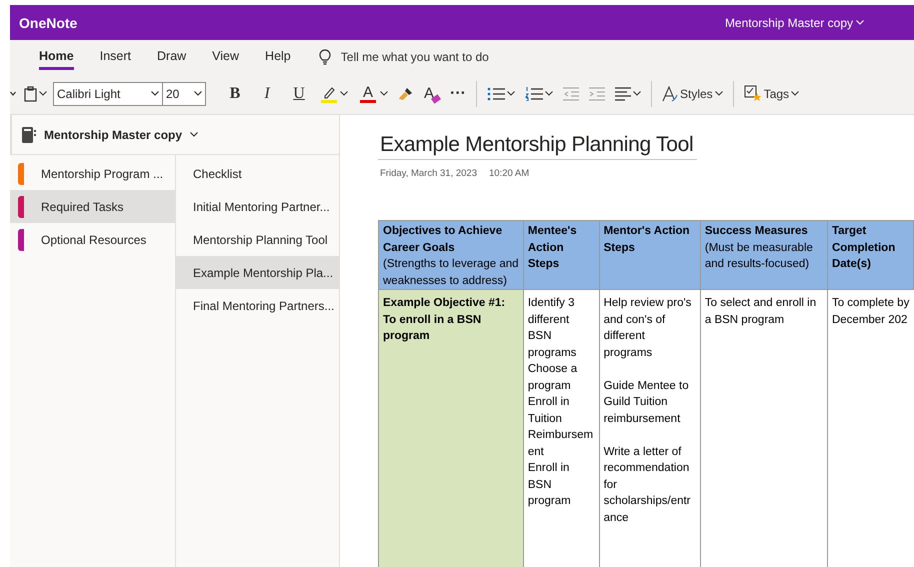 The width and height of the screenshot is (914, 567). I want to click on underline-button: U, so click(299, 93).